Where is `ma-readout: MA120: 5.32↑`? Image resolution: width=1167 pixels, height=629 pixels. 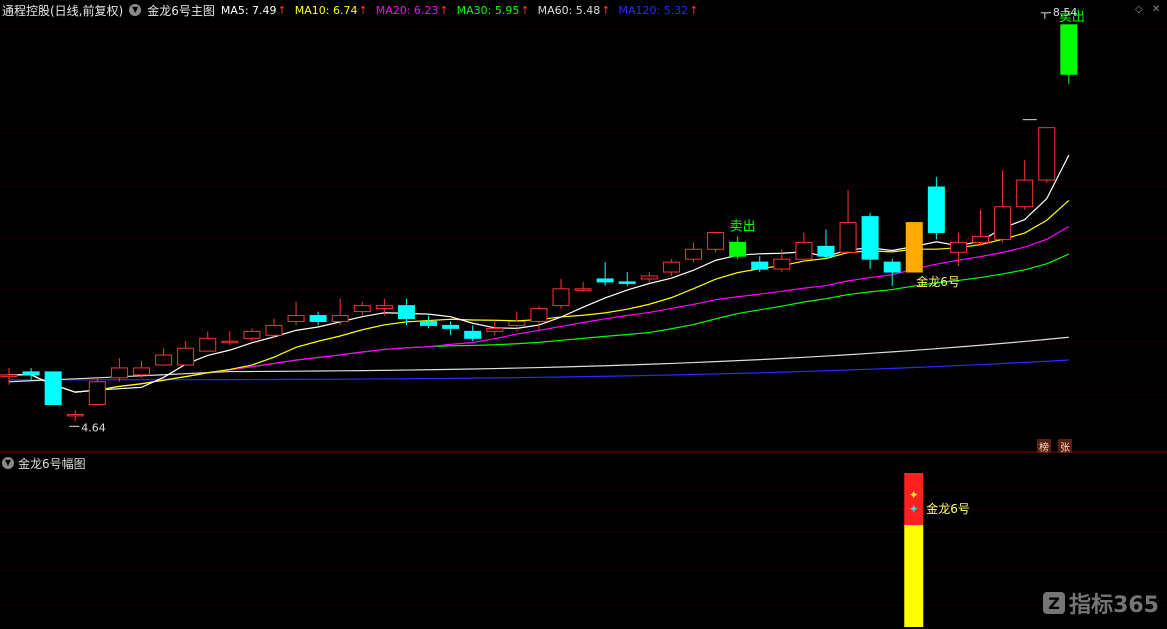
ma-readout: MA120: 5.32↑ is located at coordinates (658, 10).